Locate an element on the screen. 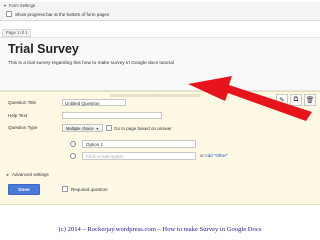  arrow-shape is located at coordinates (250, 98).